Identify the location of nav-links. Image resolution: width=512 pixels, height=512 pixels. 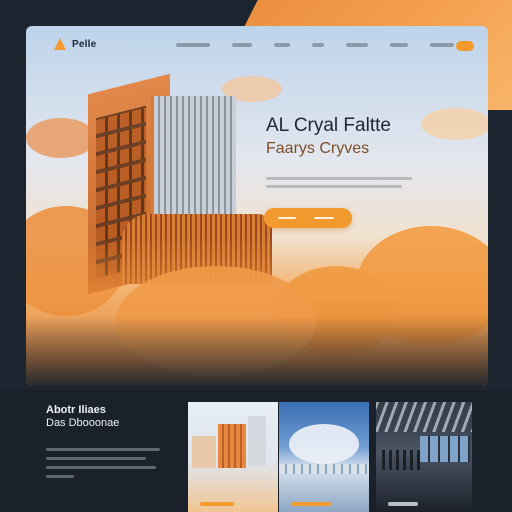
(315, 45).